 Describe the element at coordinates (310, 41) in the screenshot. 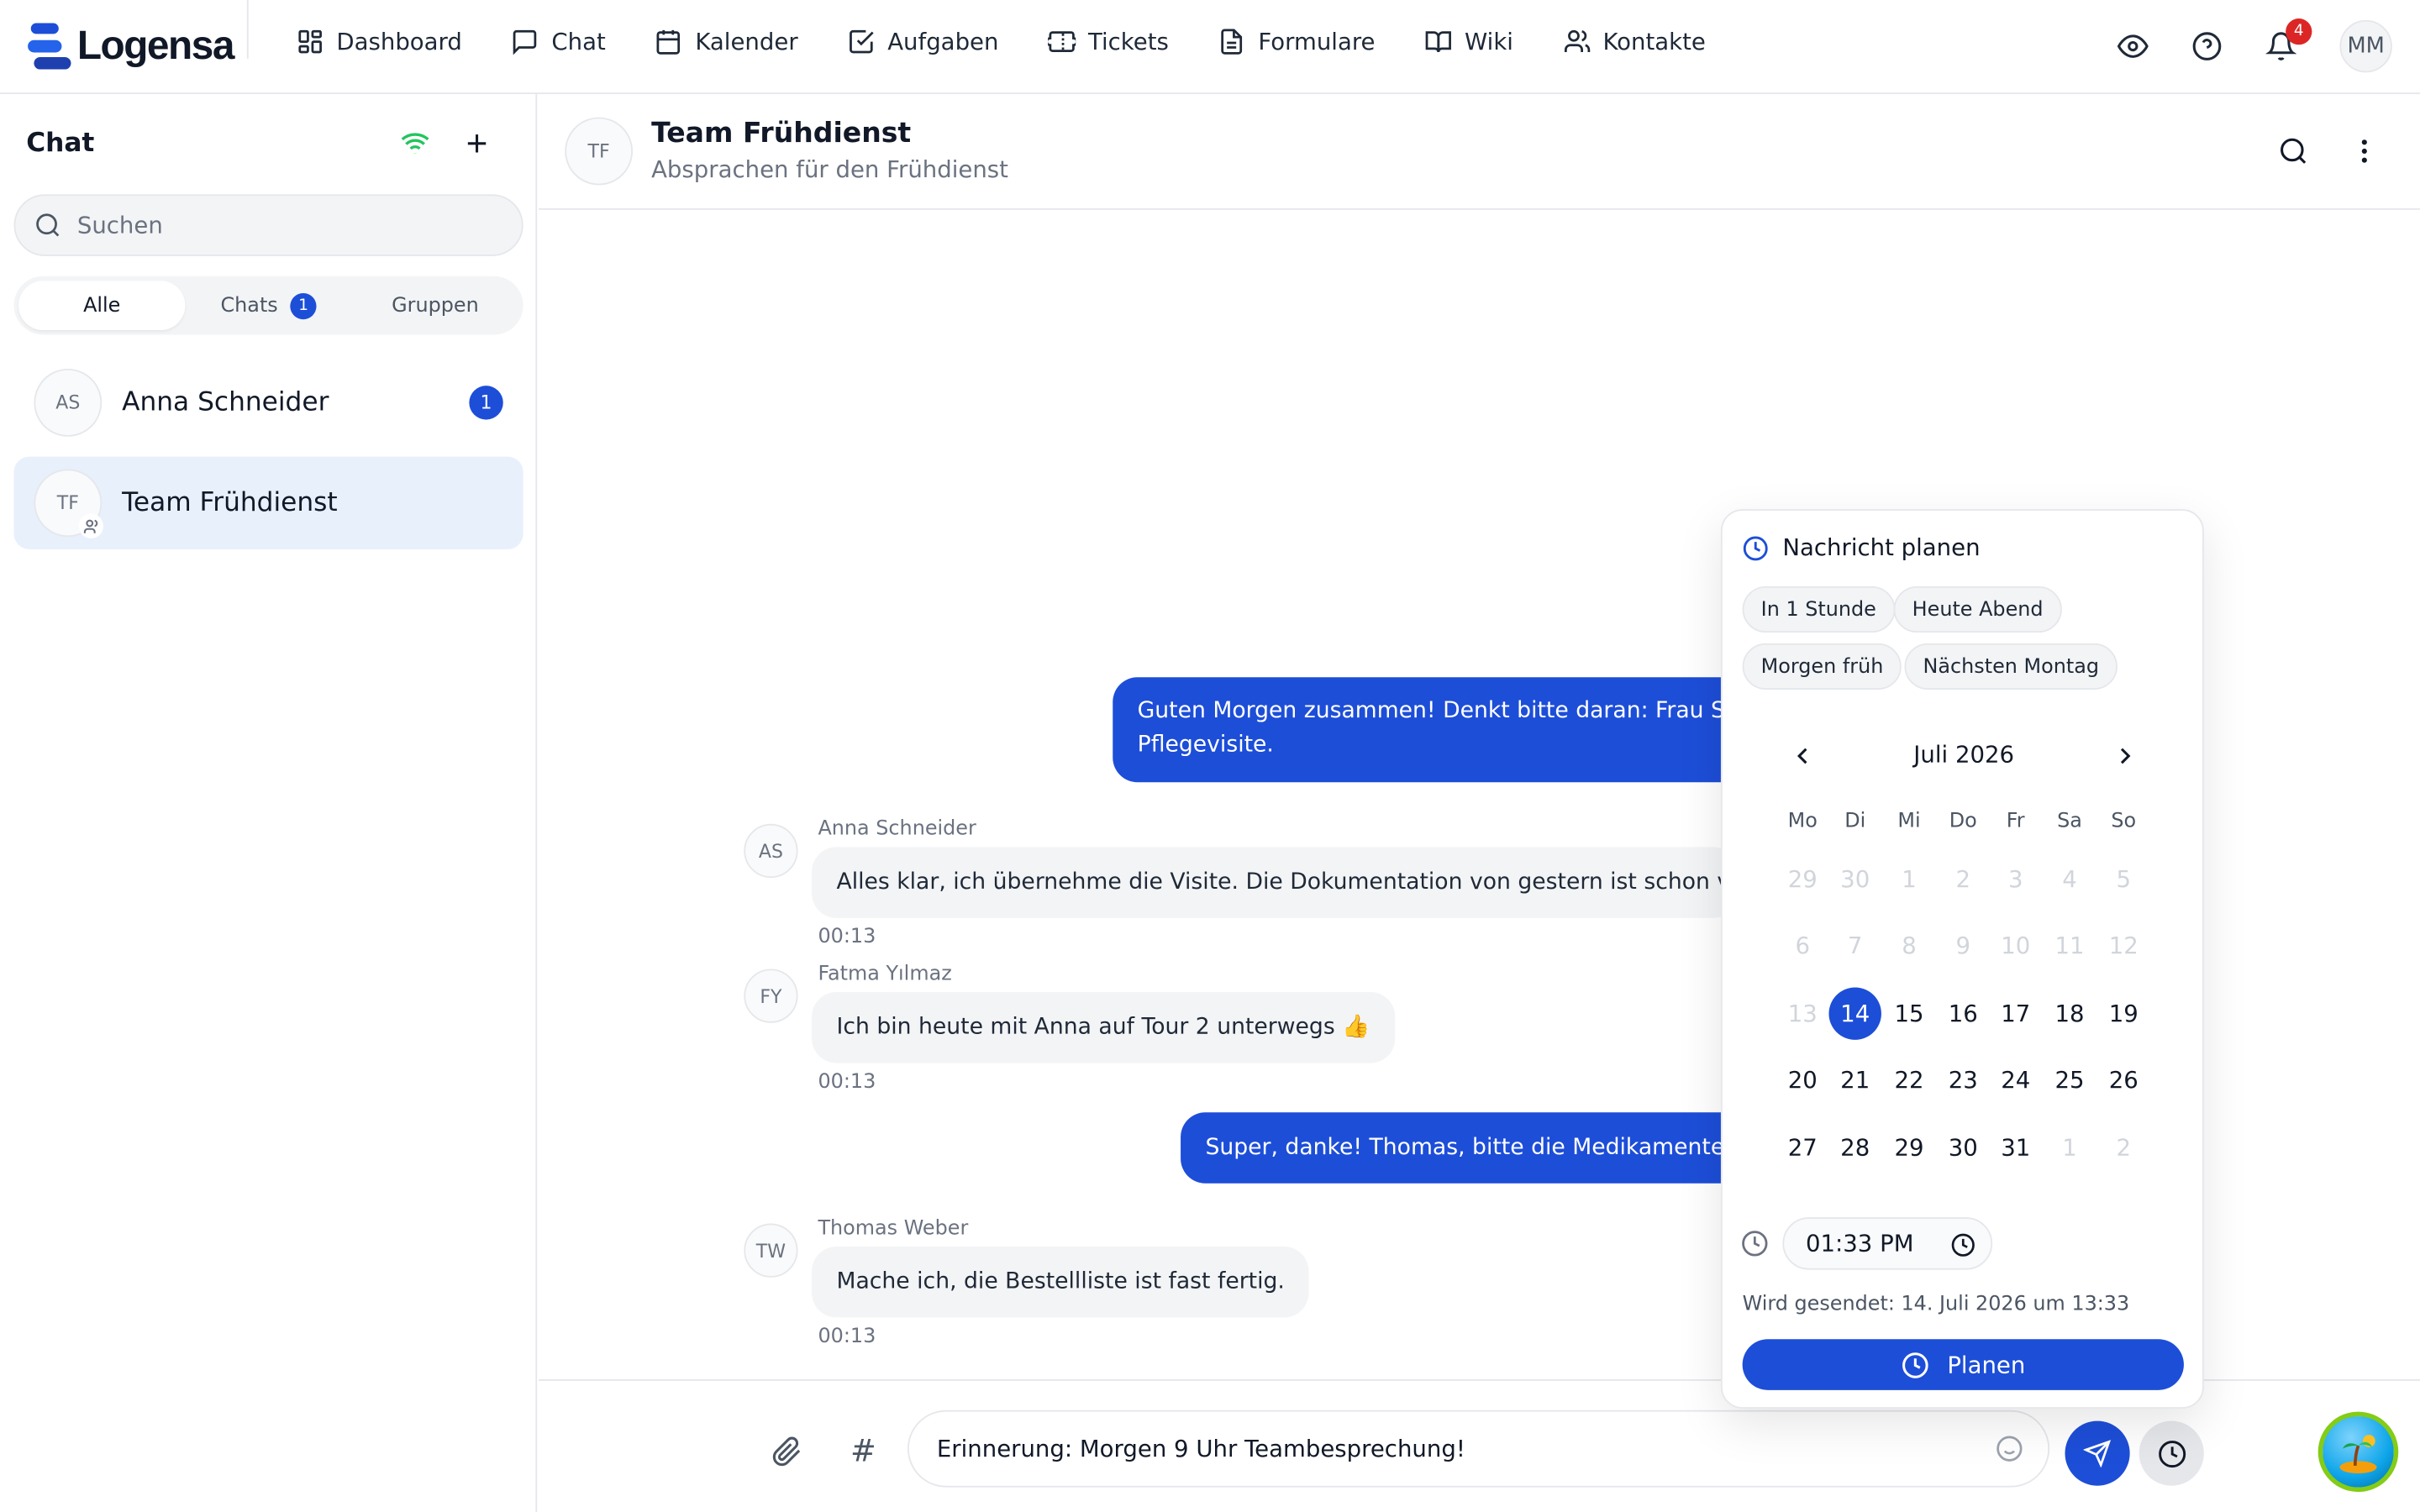

I see `dashboard-icon` at that location.